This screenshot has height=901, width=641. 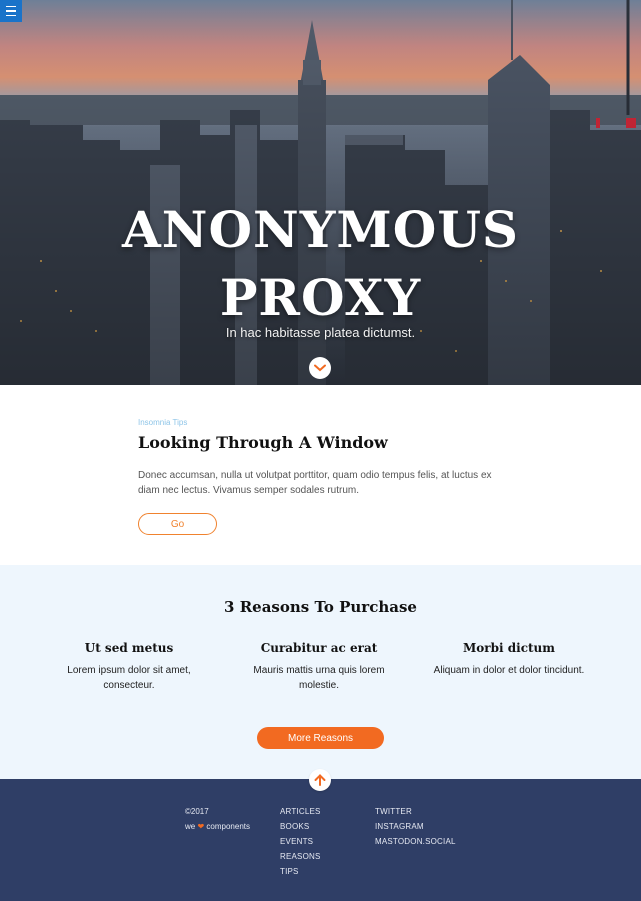 I want to click on go-button: Go, so click(x=177, y=524).